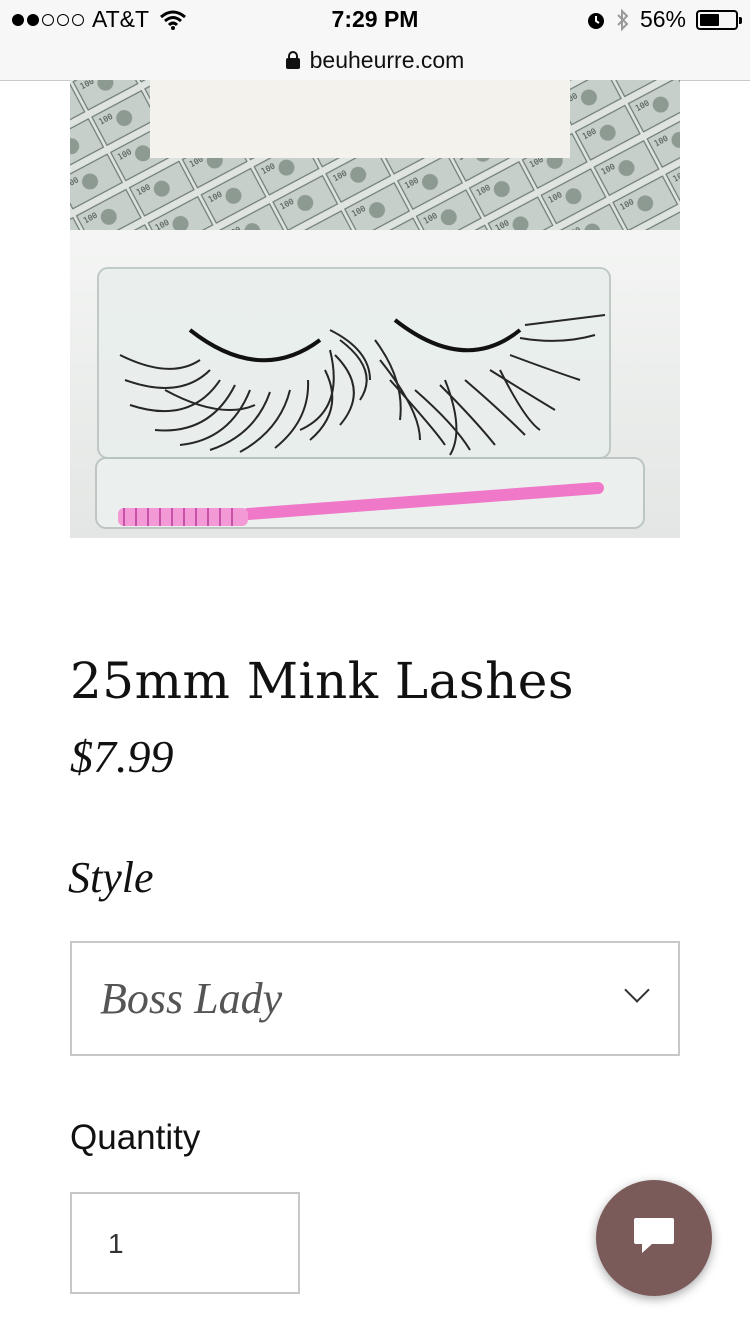 The image size is (750, 1334). Describe the element at coordinates (387, 59) in the screenshot. I see `url-text: beuheurre.com` at that location.